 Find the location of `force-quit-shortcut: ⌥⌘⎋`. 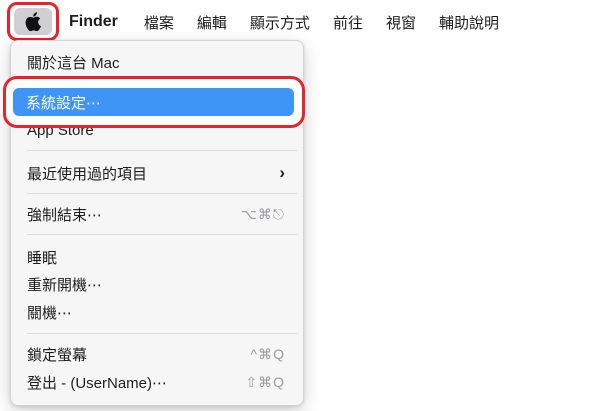

force-quit-shortcut: ⌥⌘⎋ is located at coordinates (262, 213).